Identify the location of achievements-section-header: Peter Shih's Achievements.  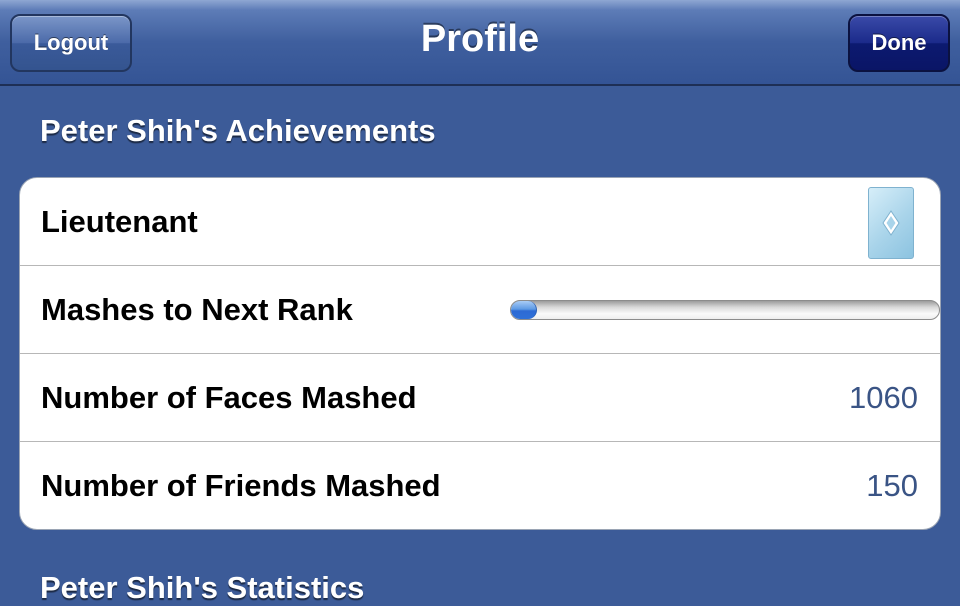
(238, 130).